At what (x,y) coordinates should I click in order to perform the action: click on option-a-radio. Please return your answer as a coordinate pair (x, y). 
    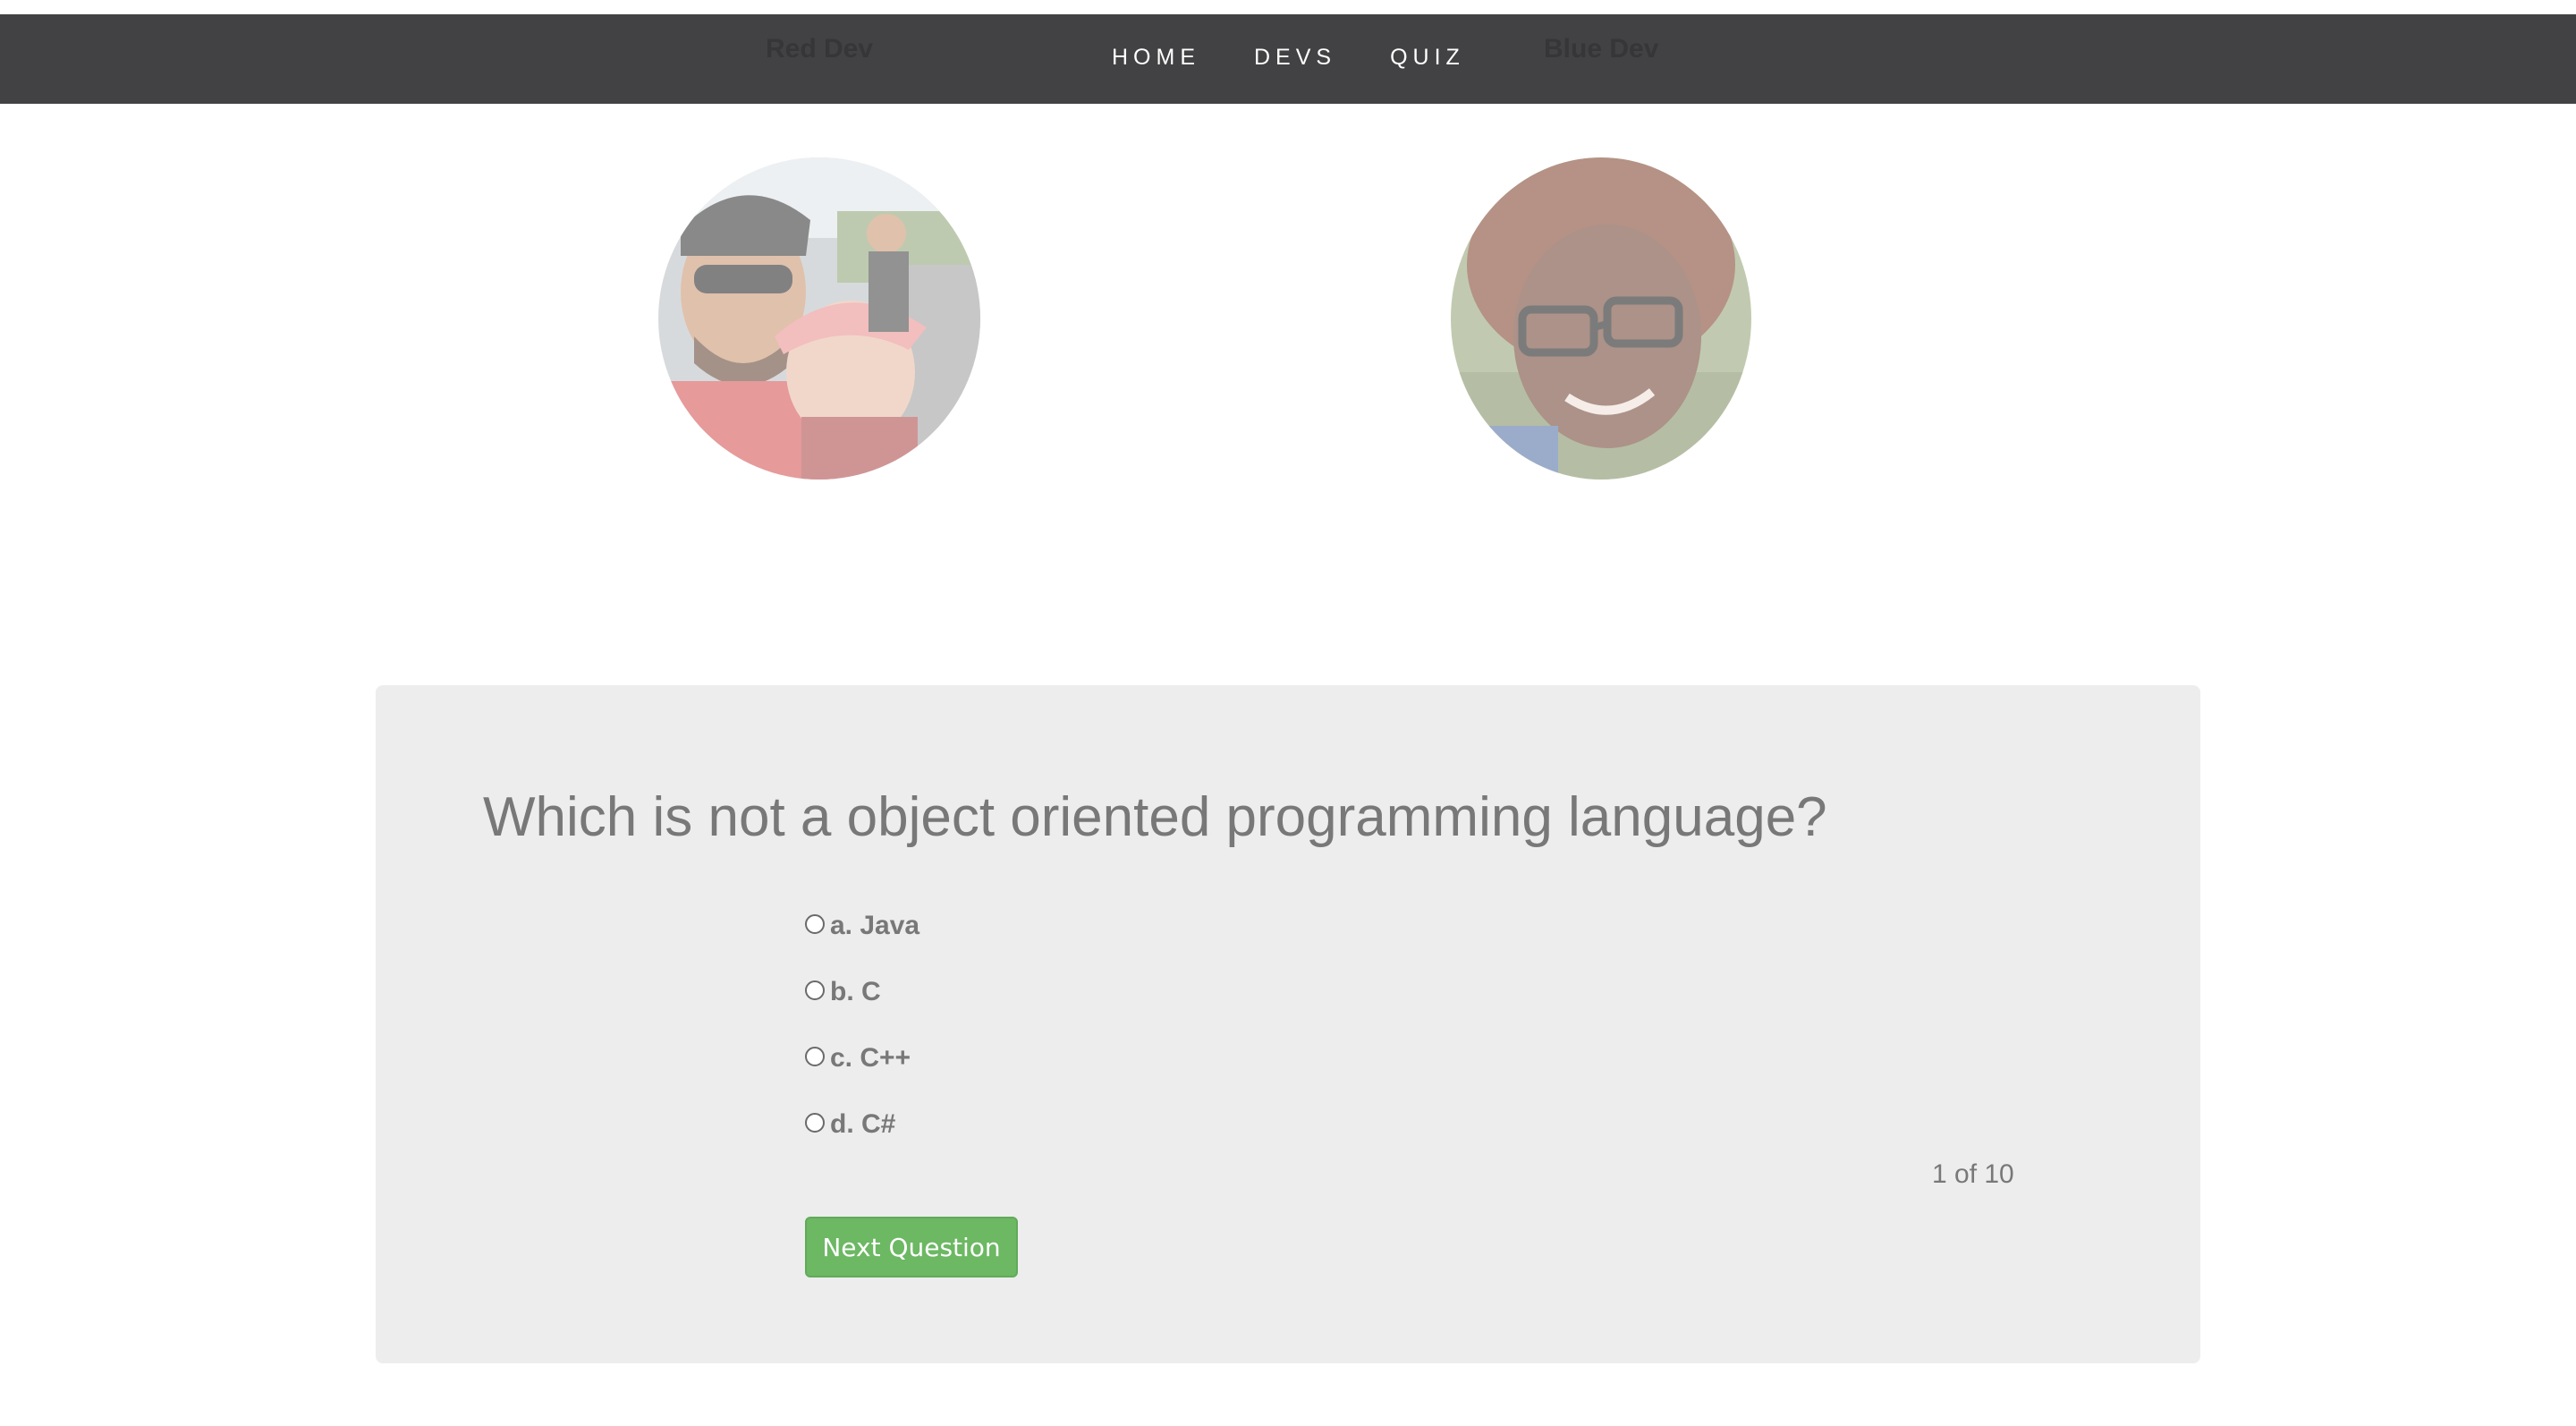
    Looking at the image, I should click on (815, 924).